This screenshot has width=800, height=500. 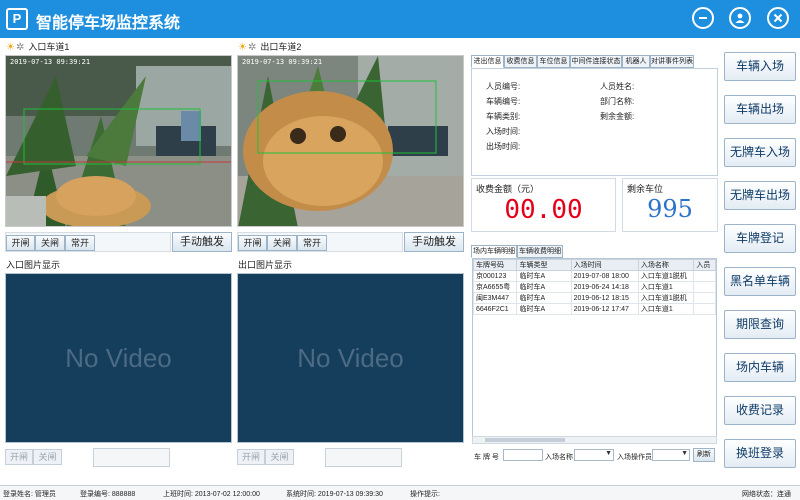 I want to click on camera-header-exit: ☀✲ 出口车道2, so click(x=269, y=47).